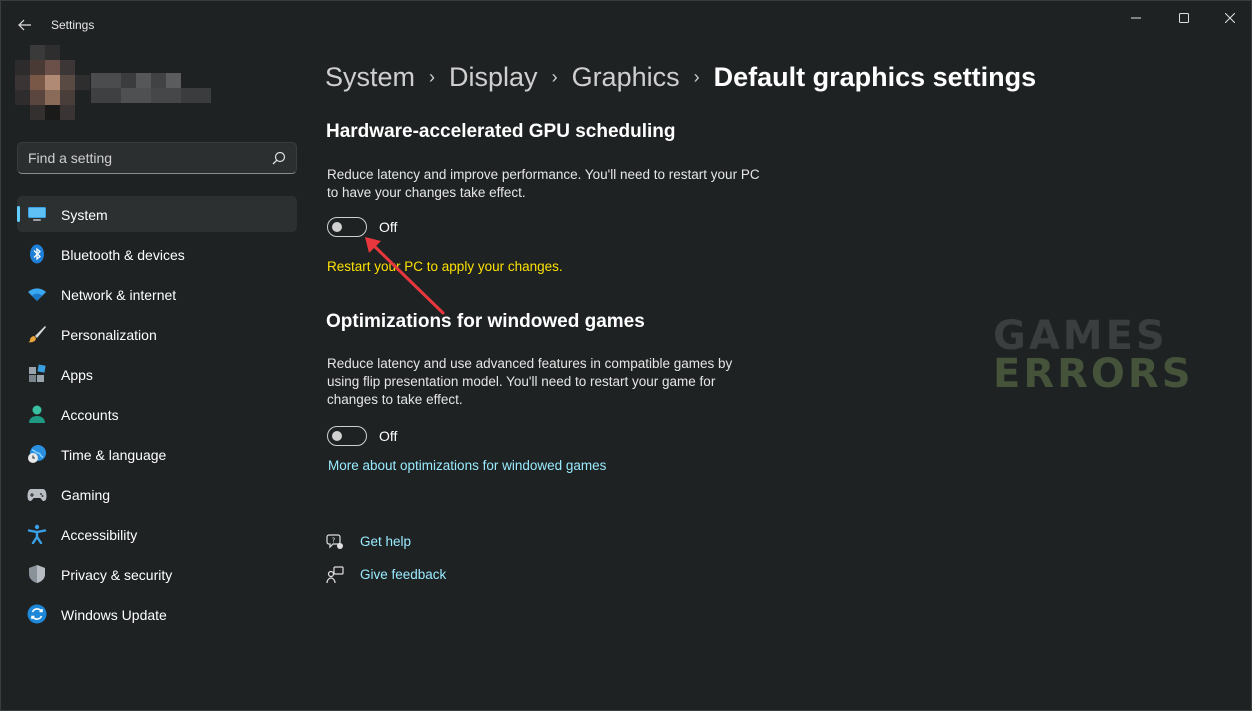 This screenshot has height=711, width=1252. I want to click on breadcrumb-graphics: Graphics, so click(626, 77).